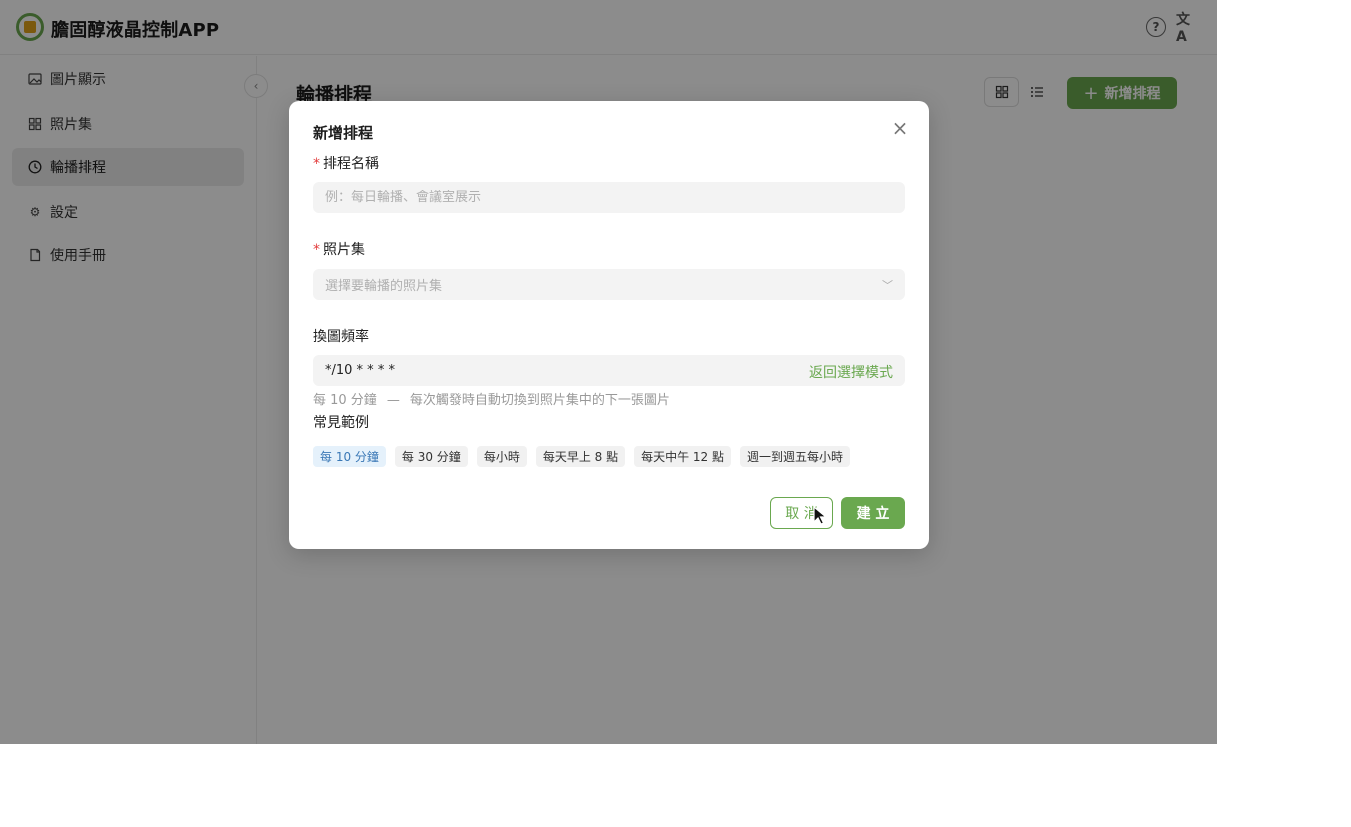 The image size is (1351, 827). What do you see at coordinates (795, 456) in the screenshot?
I see `example-chip-weekday-hourly: 週一到週五每小時` at bounding box center [795, 456].